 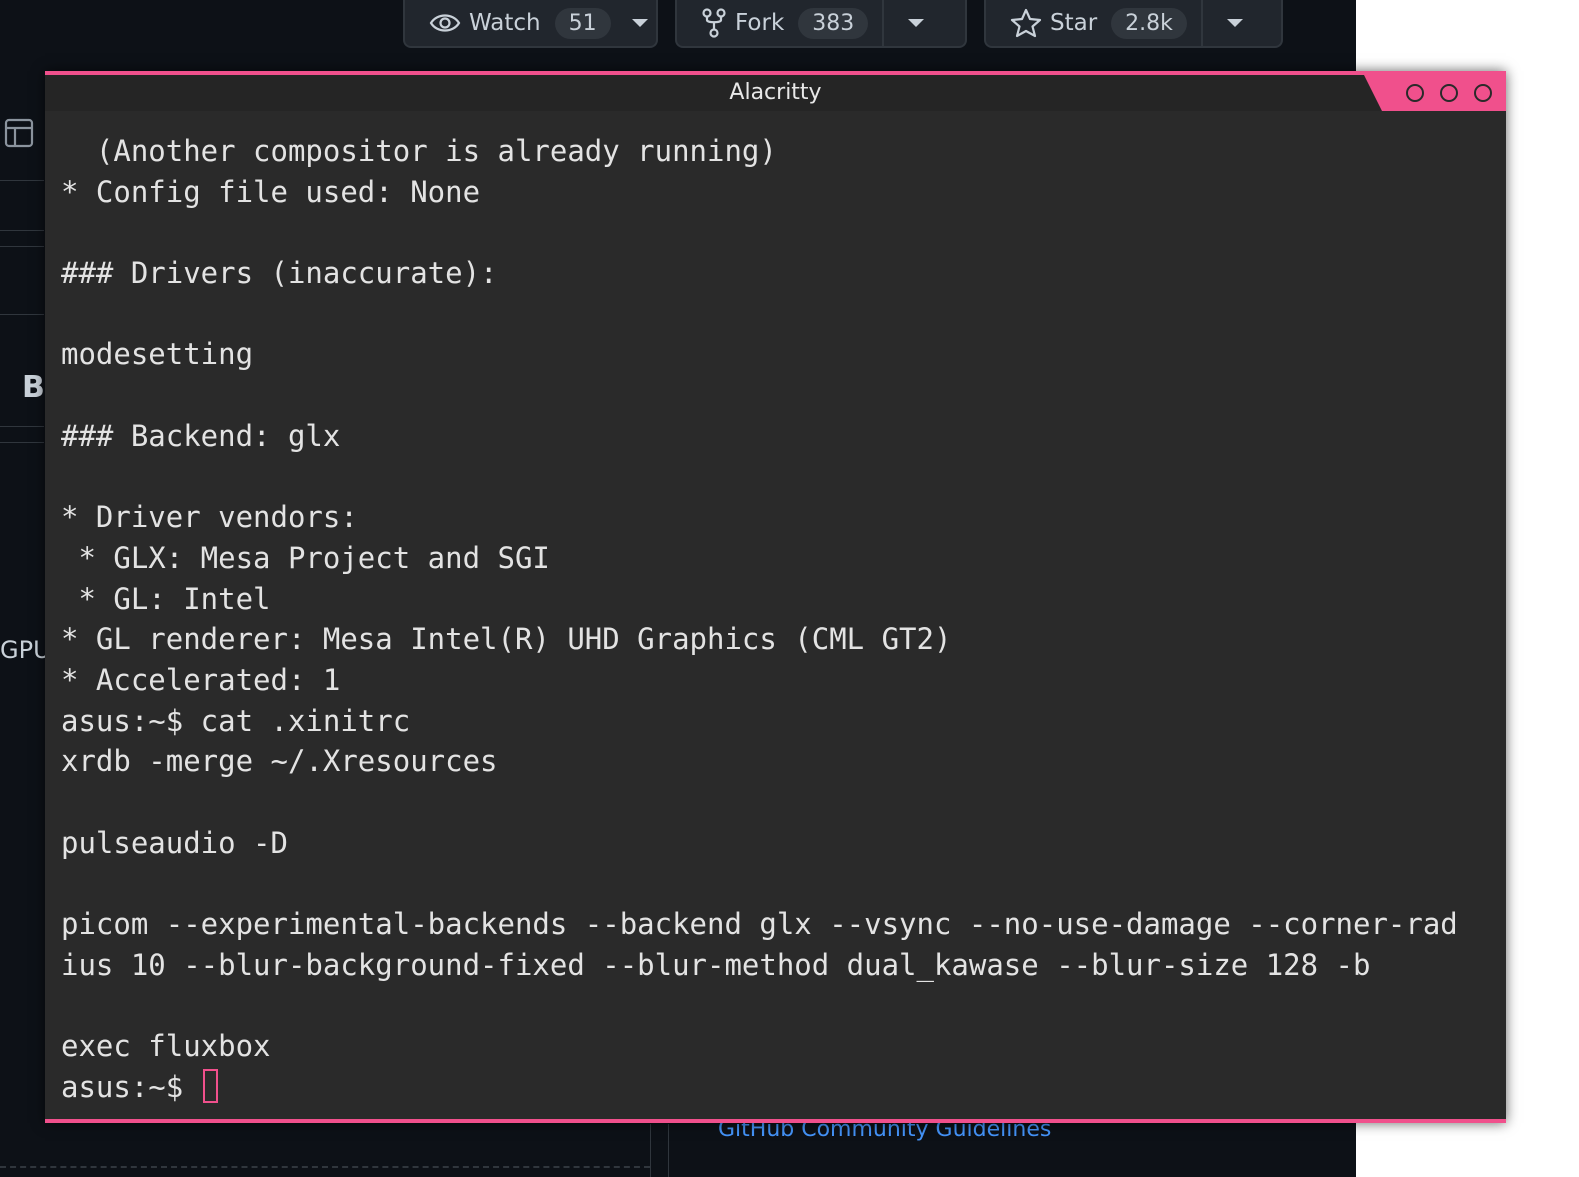 What do you see at coordinates (760, 23) in the screenshot?
I see `fork-label: Fork` at bounding box center [760, 23].